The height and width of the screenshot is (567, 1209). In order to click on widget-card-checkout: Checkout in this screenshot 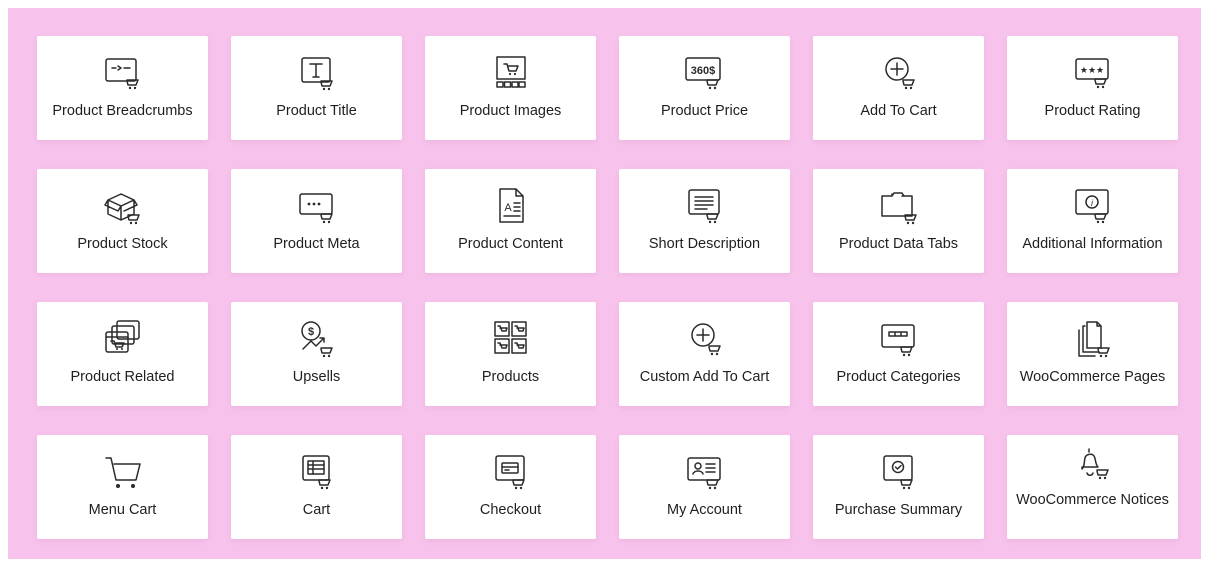, I will do `click(510, 487)`.